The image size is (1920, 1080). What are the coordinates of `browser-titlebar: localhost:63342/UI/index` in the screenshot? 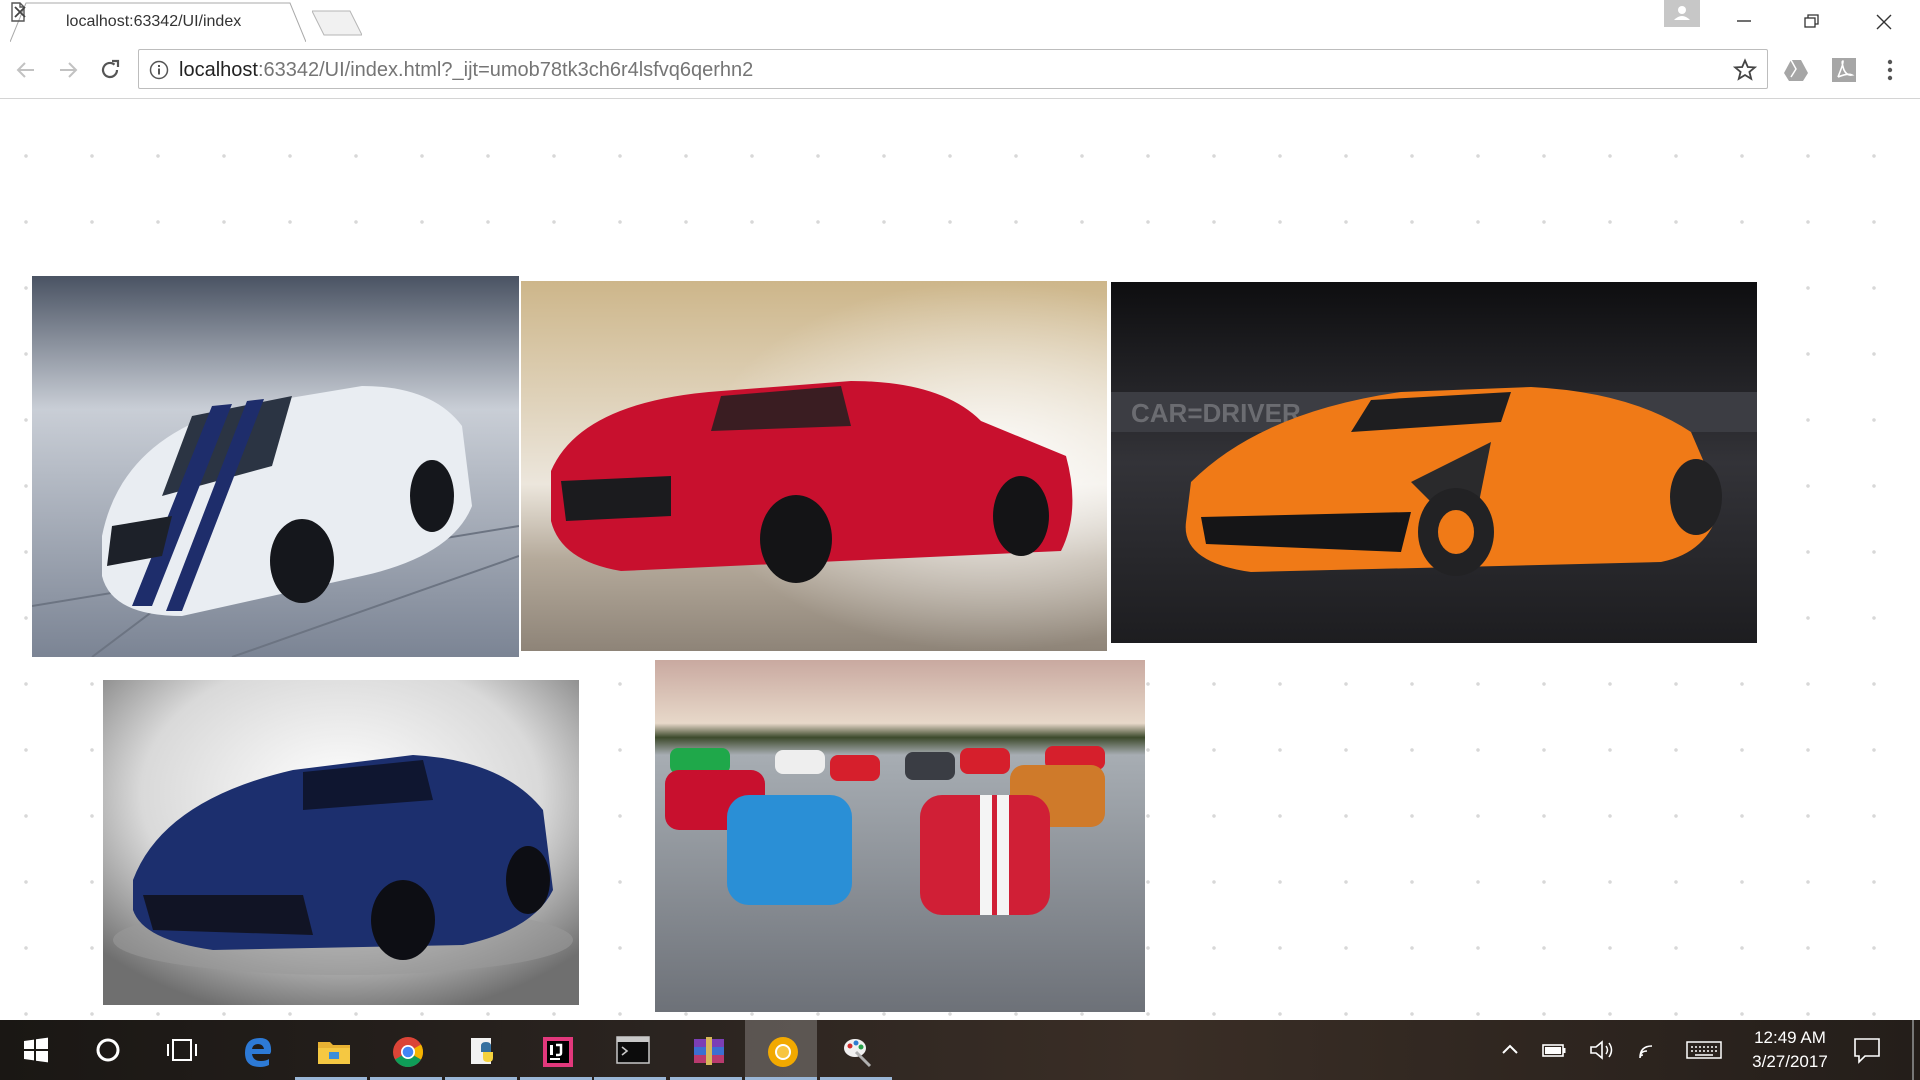 It's located at (960, 21).